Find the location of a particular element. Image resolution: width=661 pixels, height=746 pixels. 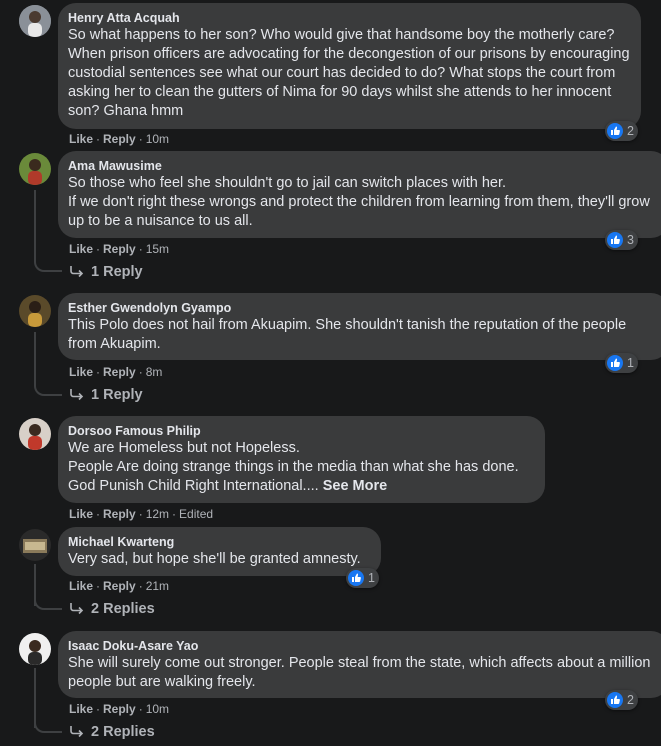

comment-author: Ama Mawusime is located at coordinates (363, 166).